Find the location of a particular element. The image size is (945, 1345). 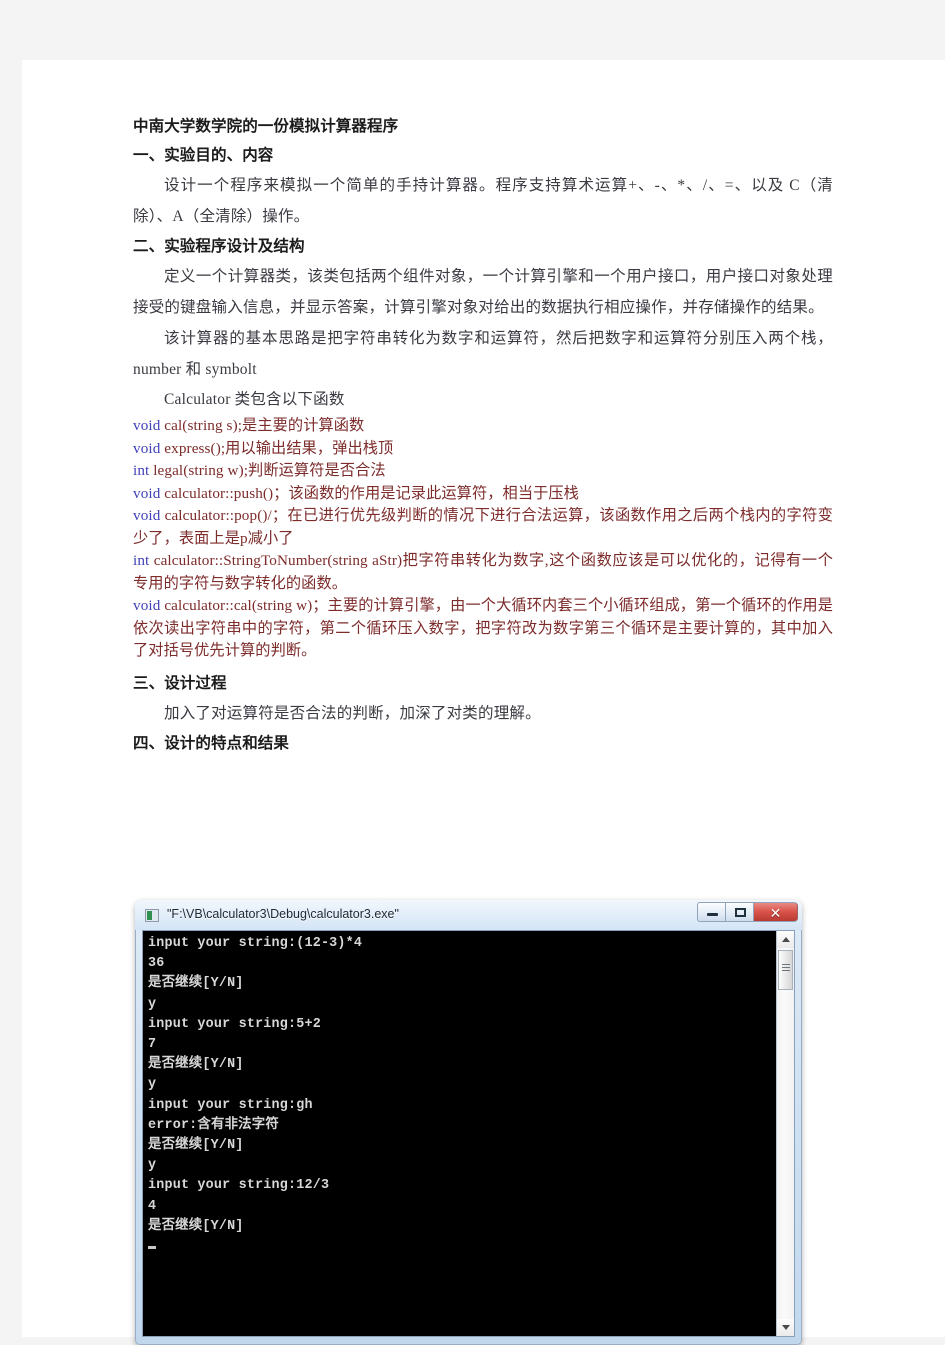

function-signature: cal(string s);是主要的计算函数 is located at coordinates (262, 425).